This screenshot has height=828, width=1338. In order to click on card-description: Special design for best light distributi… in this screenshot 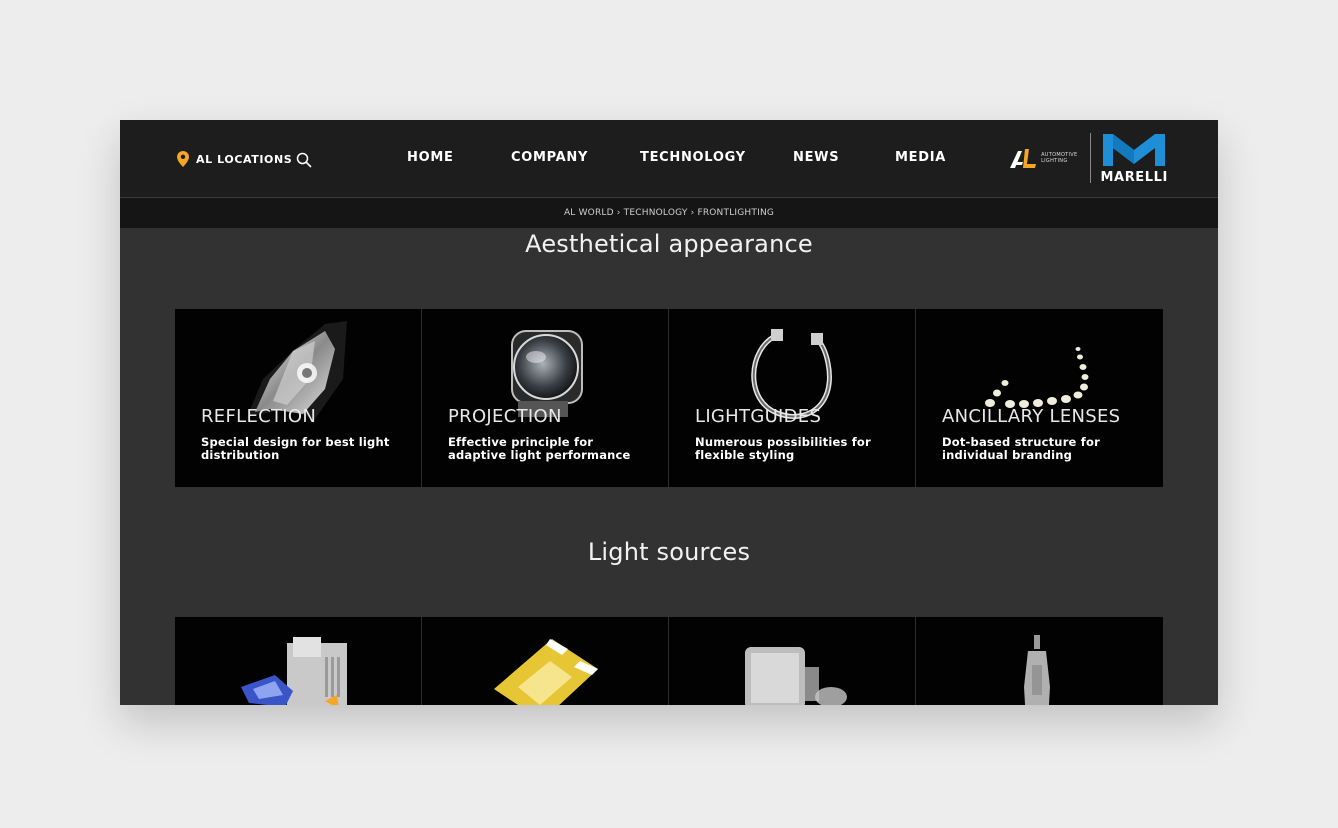, I will do `click(295, 448)`.